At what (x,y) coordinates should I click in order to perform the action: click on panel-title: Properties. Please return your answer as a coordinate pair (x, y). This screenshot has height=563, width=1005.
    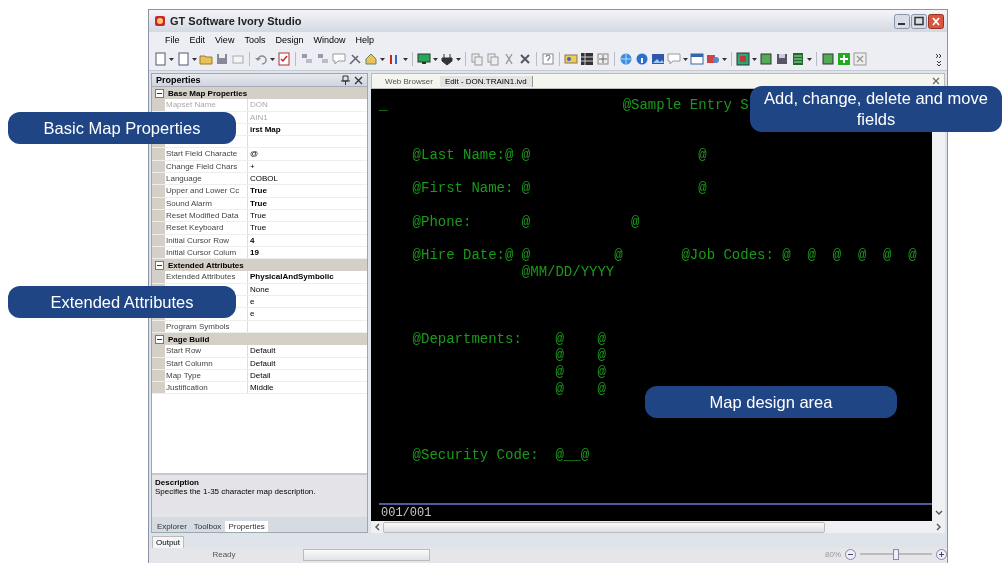
    Looking at the image, I should click on (179, 80).